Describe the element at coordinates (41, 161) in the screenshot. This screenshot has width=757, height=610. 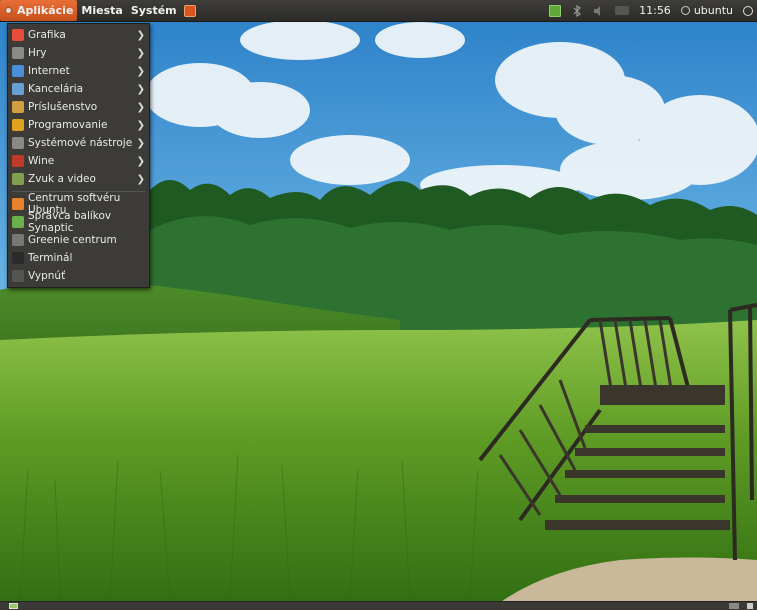
I see `menu-item-label: Wine` at that location.